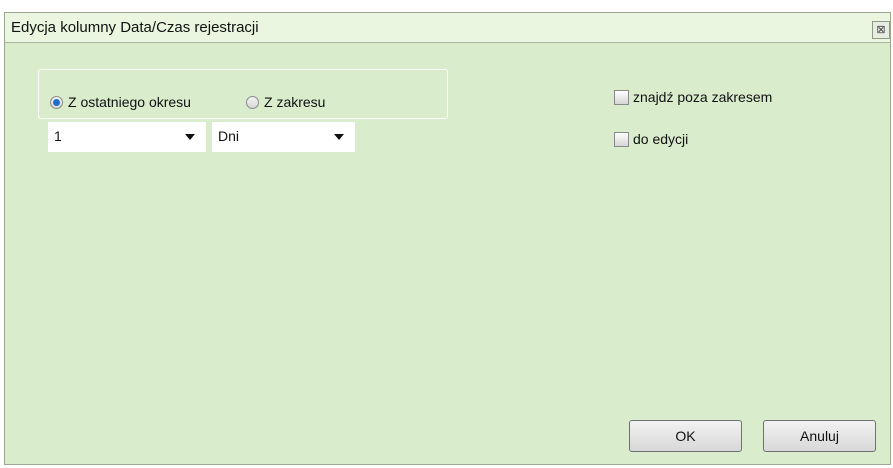 The width and height of the screenshot is (893, 468). I want to click on checkbox-for-editing: do edycji, so click(651, 139).